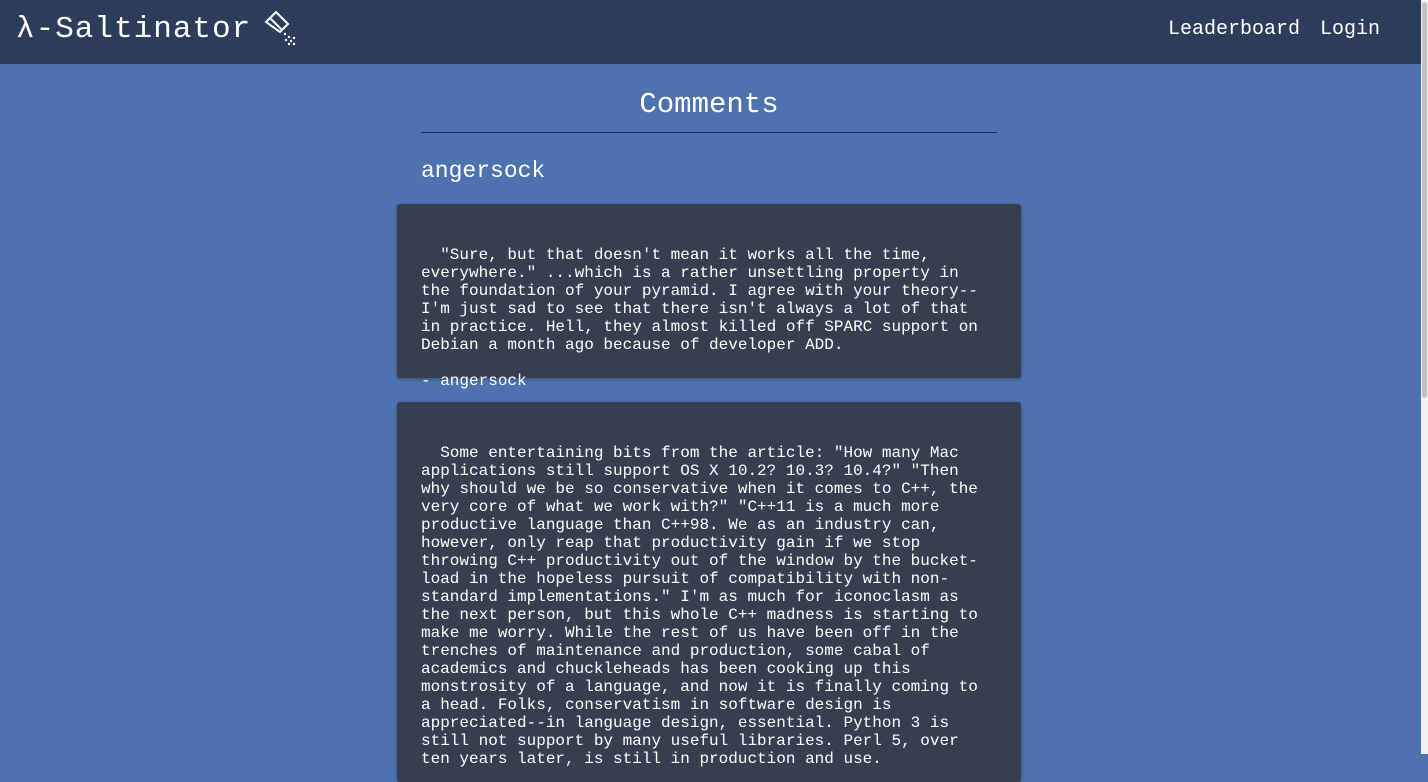  Describe the element at coordinates (483, 171) in the screenshot. I see `username-heading: angersock` at that location.